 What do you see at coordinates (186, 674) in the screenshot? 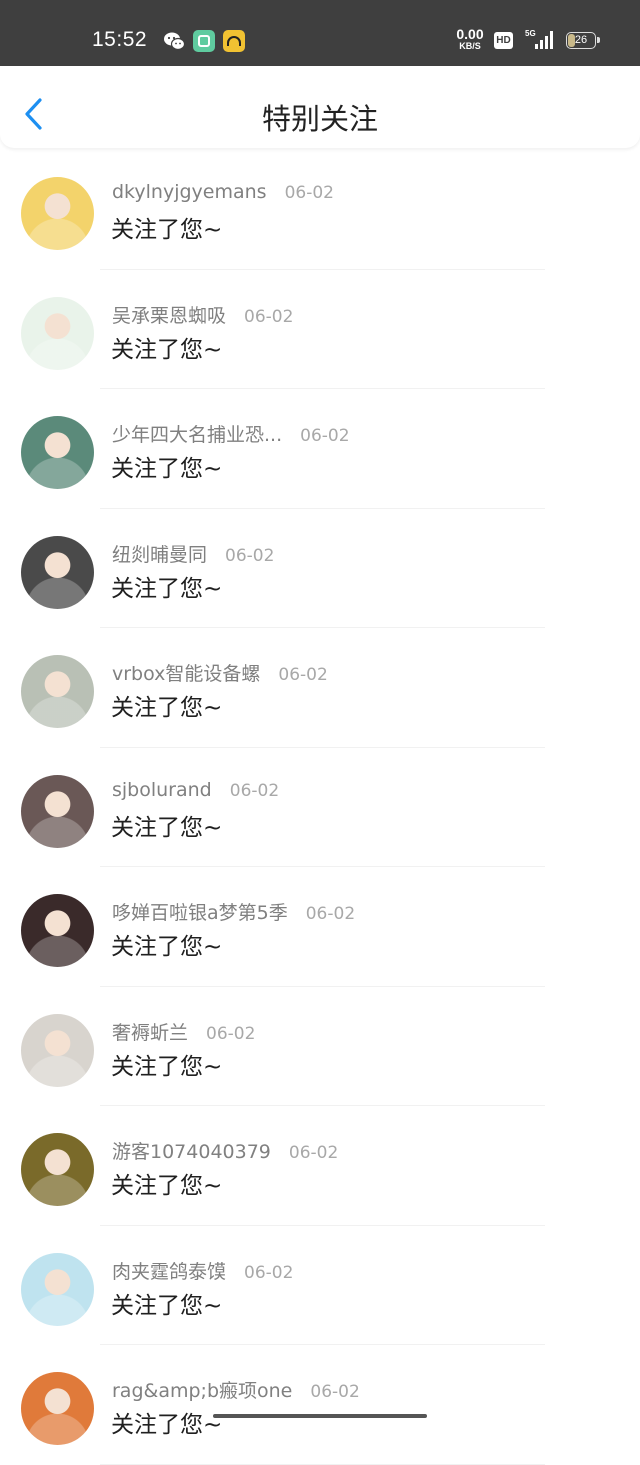
I see `user-name: vrbox智能设备螺` at bounding box center [186, 674].